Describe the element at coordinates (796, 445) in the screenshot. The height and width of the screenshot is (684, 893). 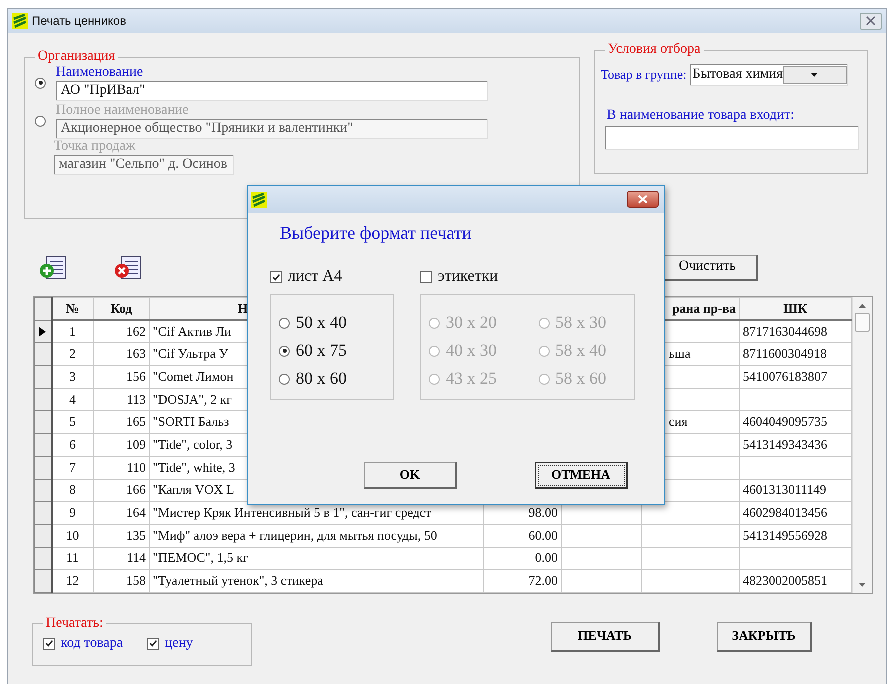
I see `table-cell: 5413149343436` at that location.